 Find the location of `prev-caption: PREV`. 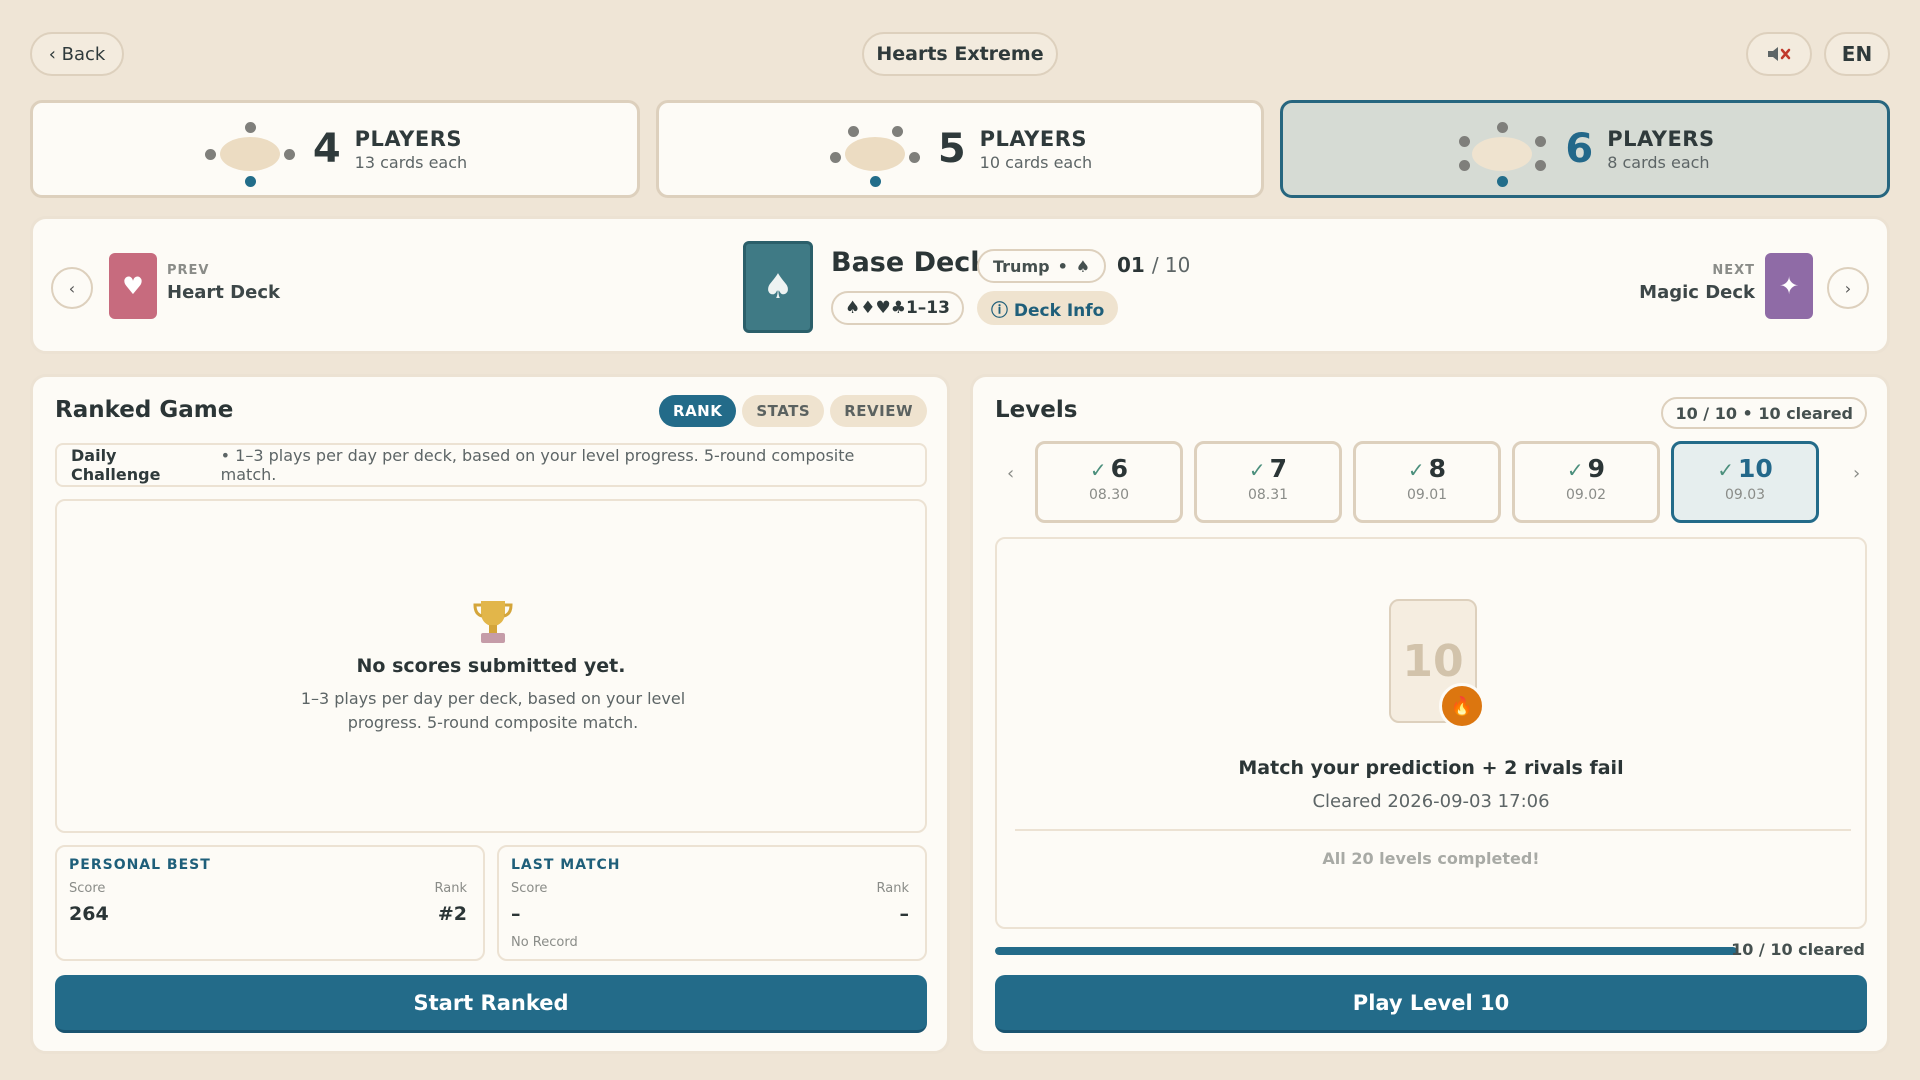

prev-caption: PREV is located at coordinates (188, 270).